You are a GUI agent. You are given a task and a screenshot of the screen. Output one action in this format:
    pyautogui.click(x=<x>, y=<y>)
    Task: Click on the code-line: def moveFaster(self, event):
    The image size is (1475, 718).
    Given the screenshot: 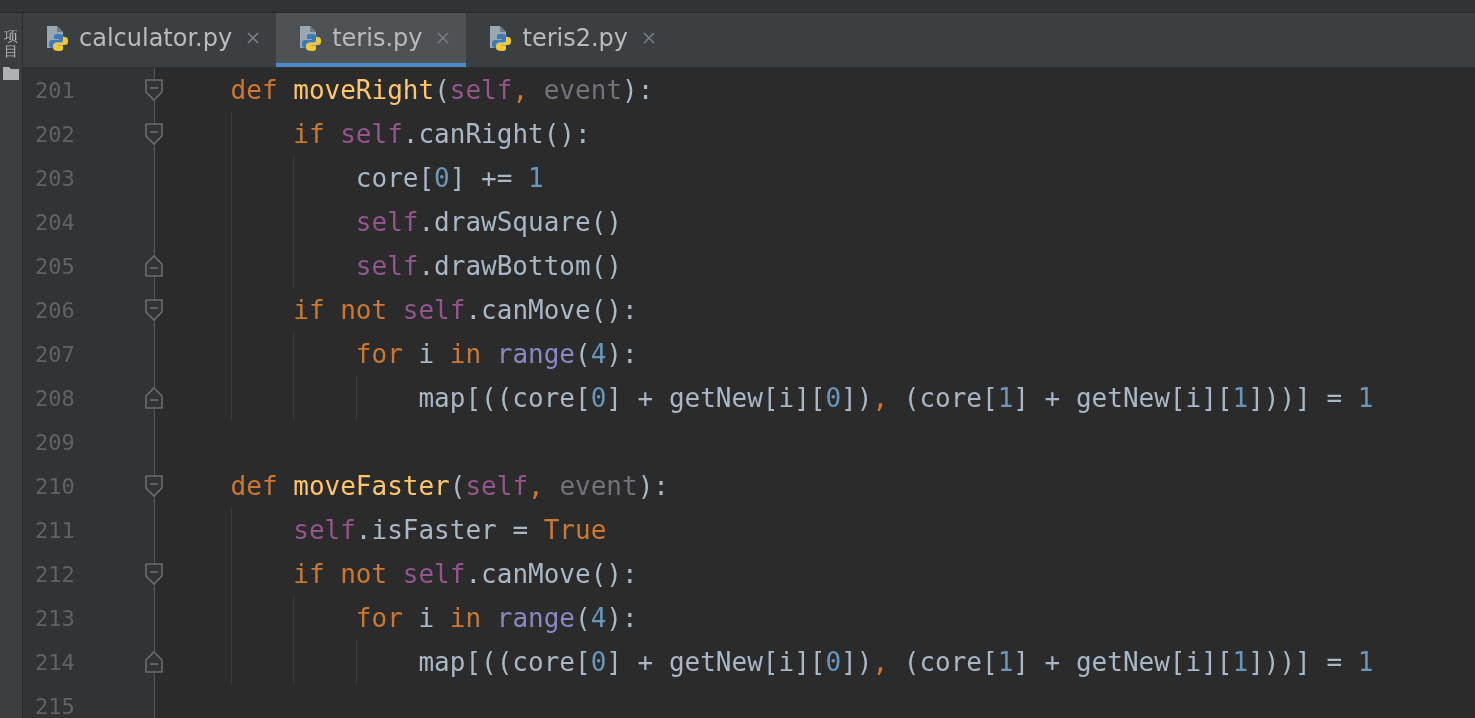 What is the action you would take?
    pyautogui.click(x=449, y=486)
    